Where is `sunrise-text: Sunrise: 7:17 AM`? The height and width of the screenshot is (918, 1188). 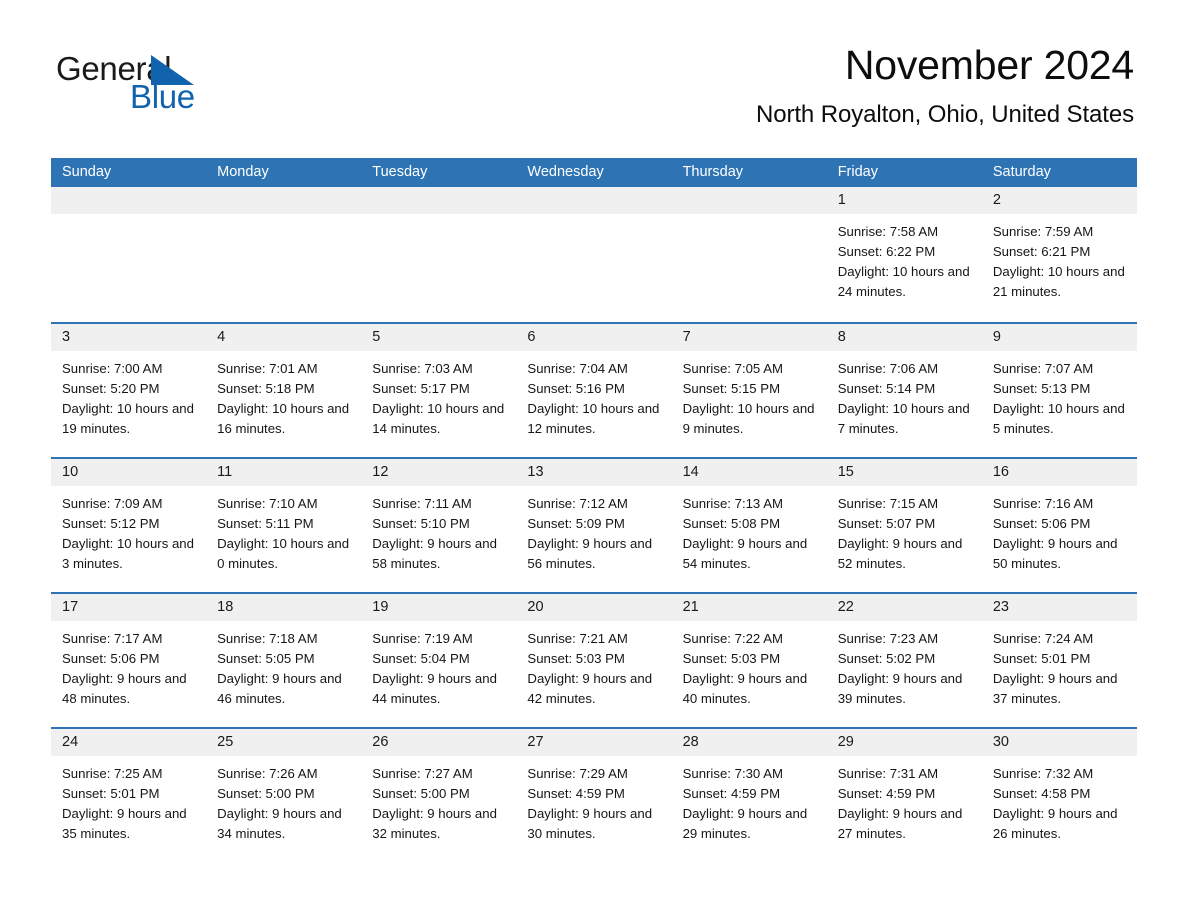 sunrise-text: Sunrise: 7:17 AM is located at coordinates (112, 638).